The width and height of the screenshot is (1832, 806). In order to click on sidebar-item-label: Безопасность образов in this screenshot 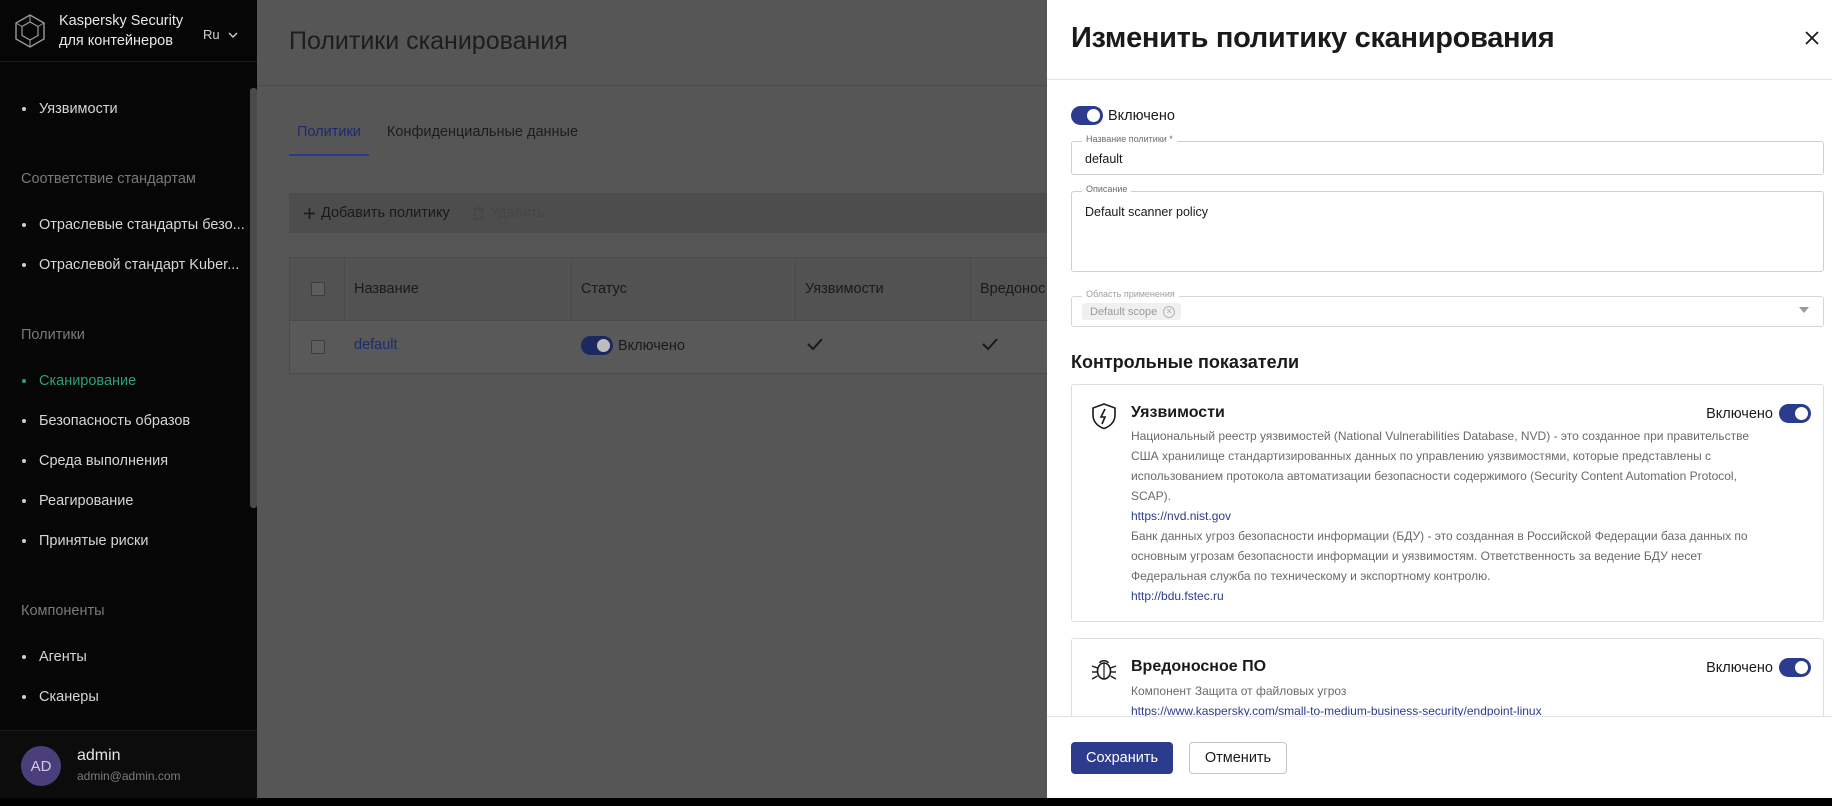, I will do `click(115, 421)`.